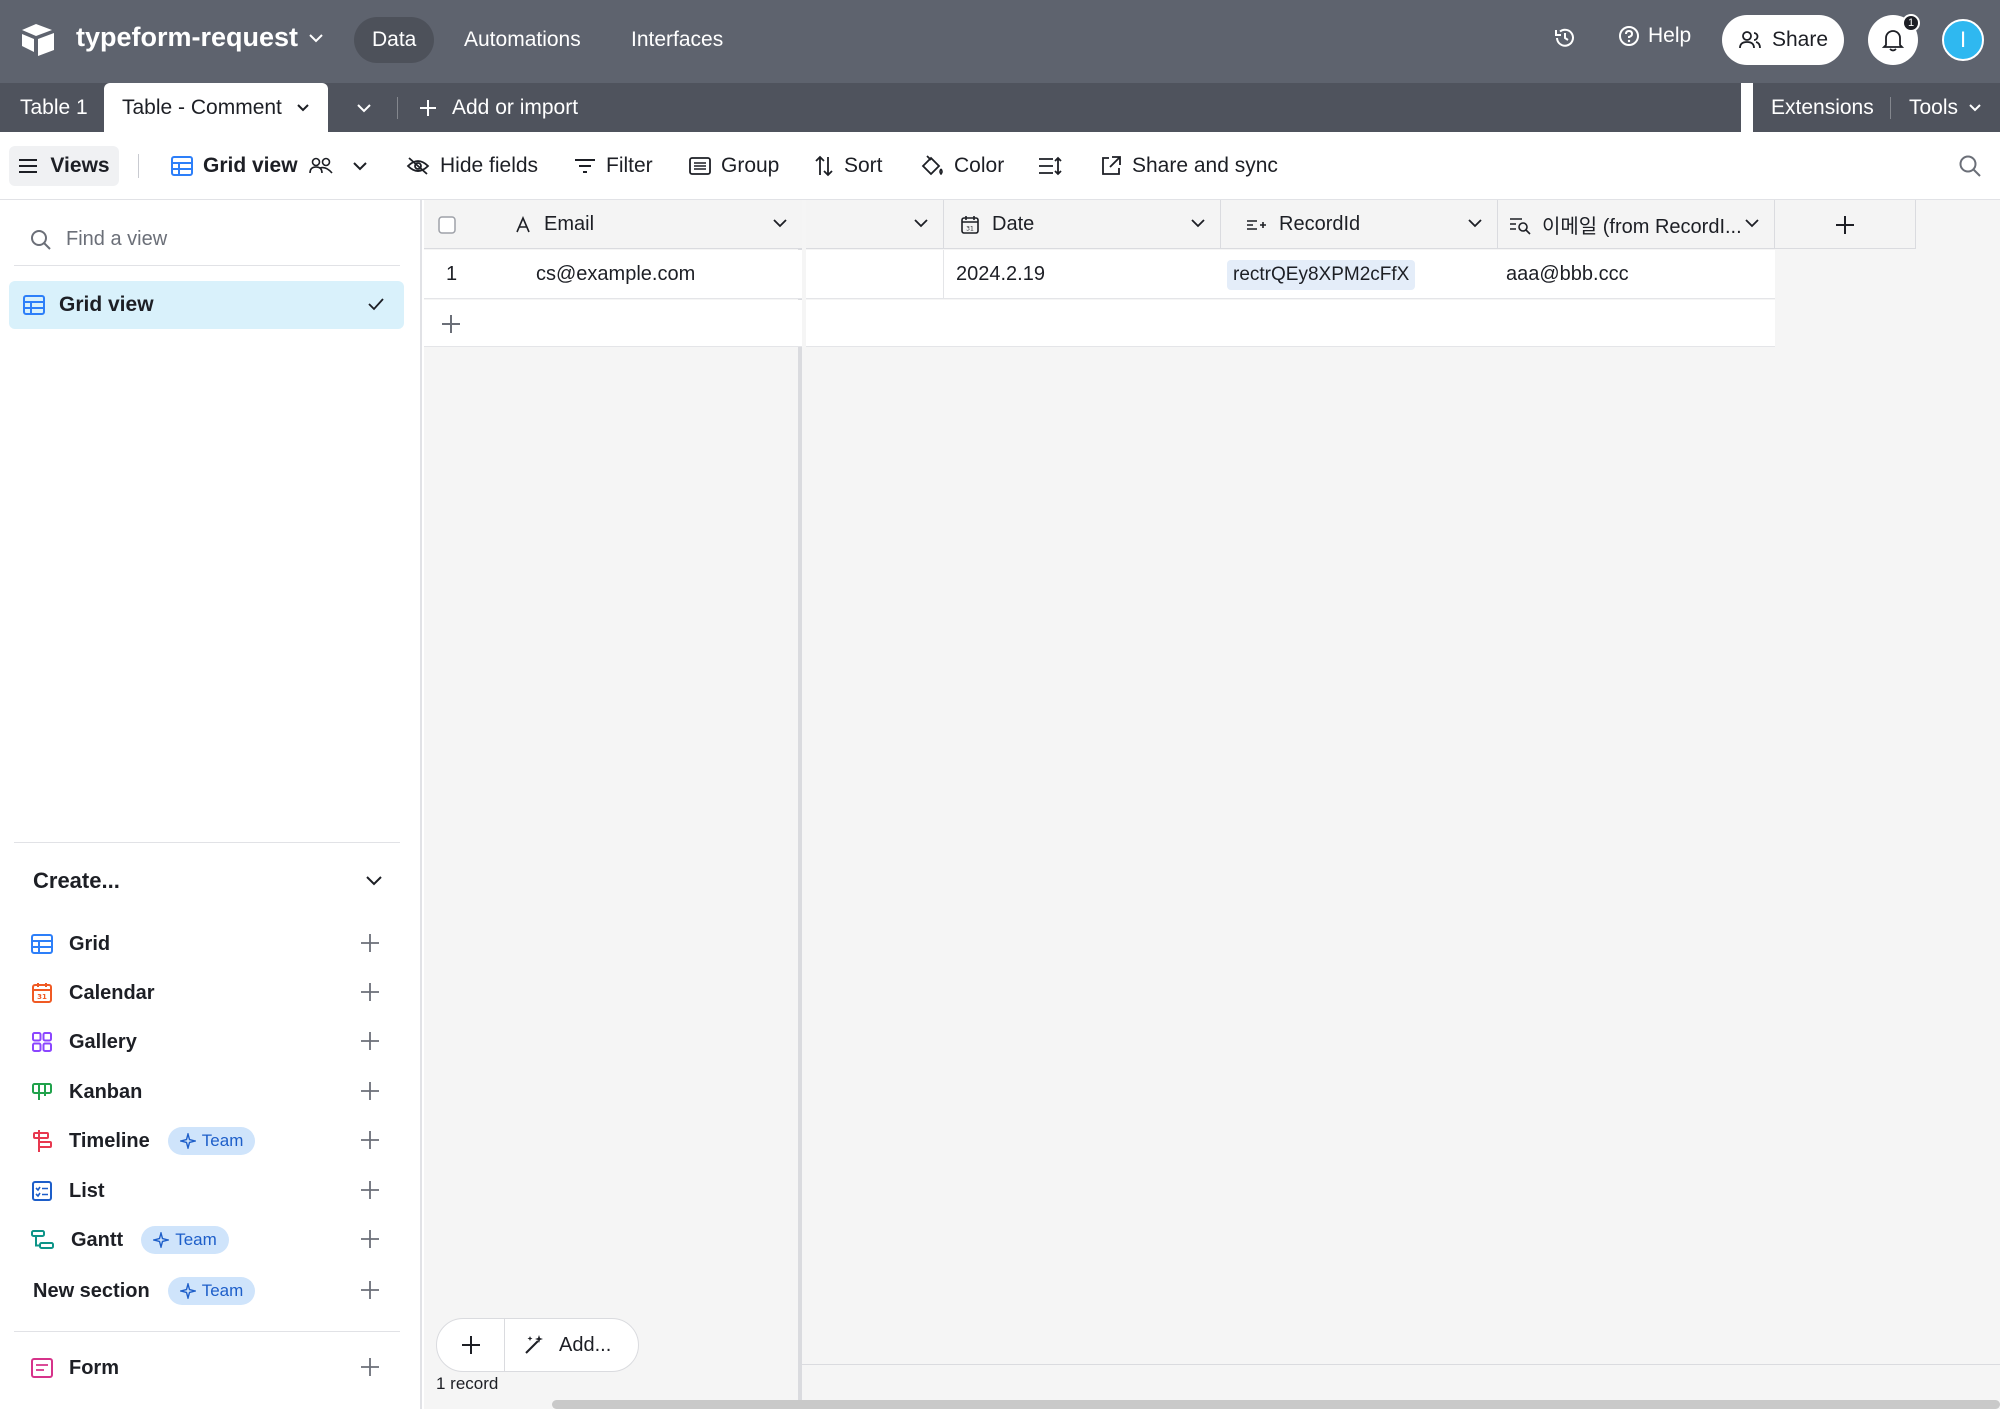 The height and width of the screenshot is (1409, 2000). Describe the element at coordinates (364, 107) in the screenshot. I see `all-tables-dropdown` at that location.